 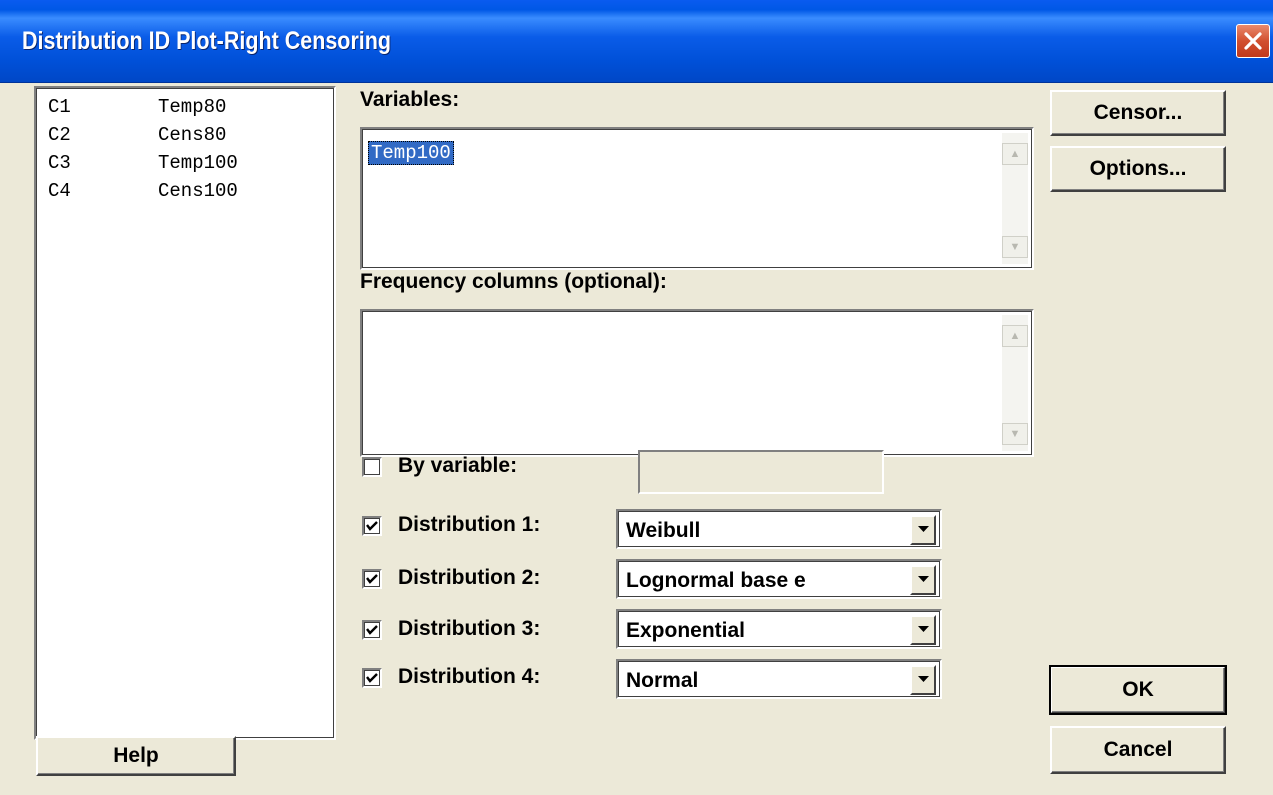 What do you see at coordinates (779, 679) in the screenshot?
I see `distribution-4-select: Normal` at bounding box center [779, 679].